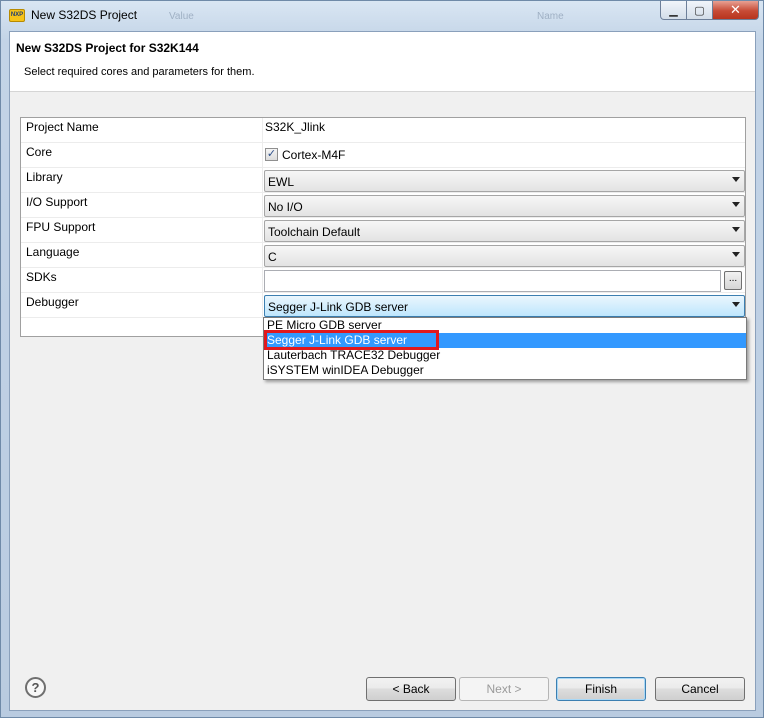  I want to click on red-highlight-annotation, so click(351, 340).